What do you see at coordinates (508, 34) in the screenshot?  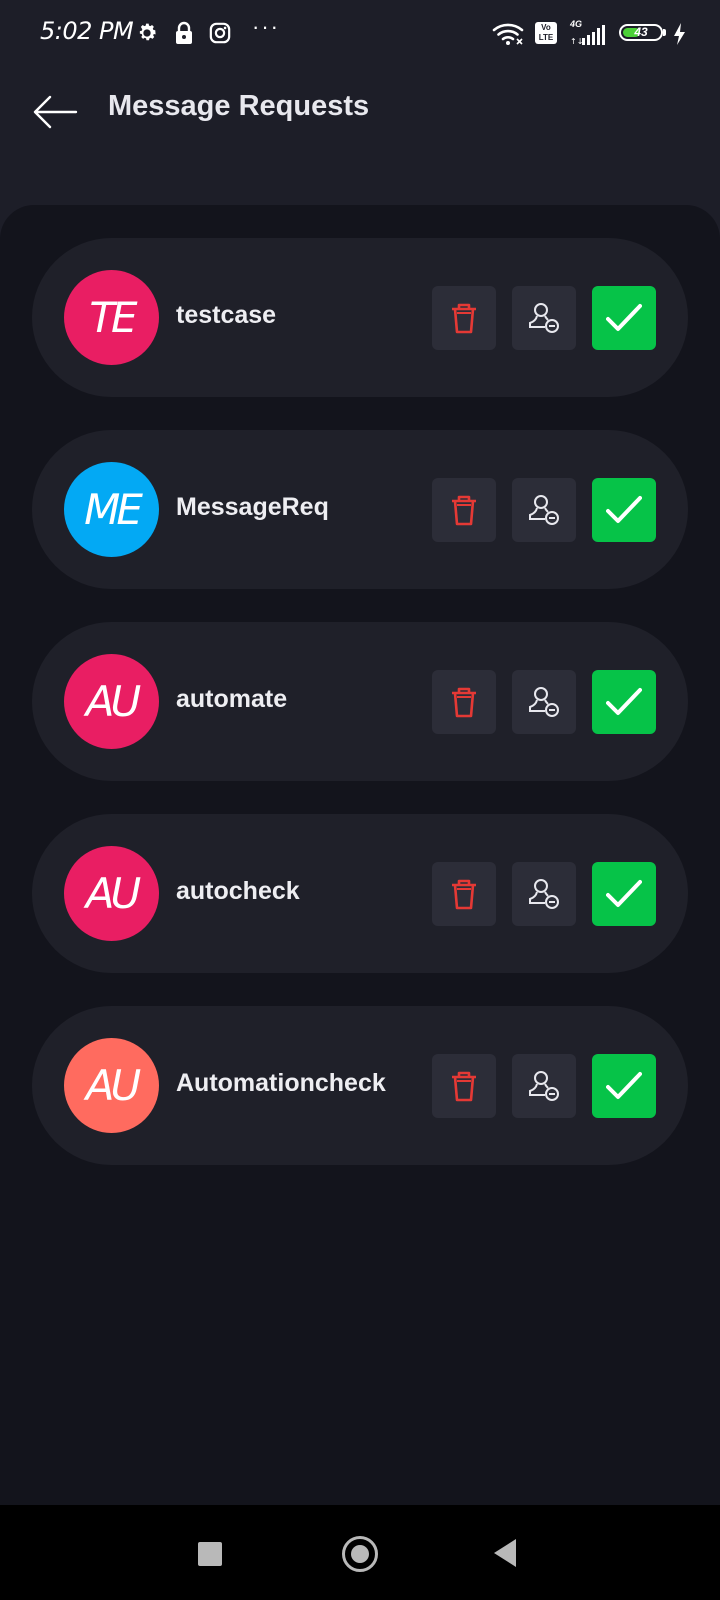 I see `wifi-icon` at bounding box center [508, 34].